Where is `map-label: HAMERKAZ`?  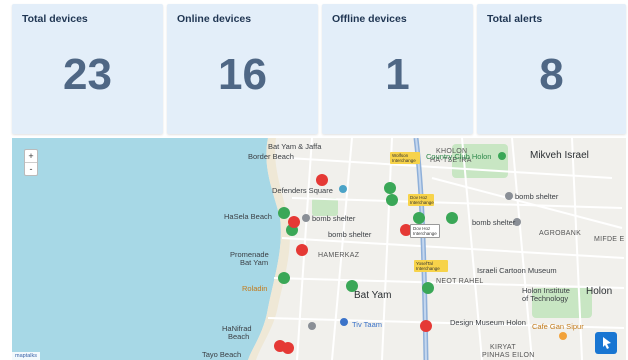 map-label: HAMERKAZ is located at coordinates (339, 255).